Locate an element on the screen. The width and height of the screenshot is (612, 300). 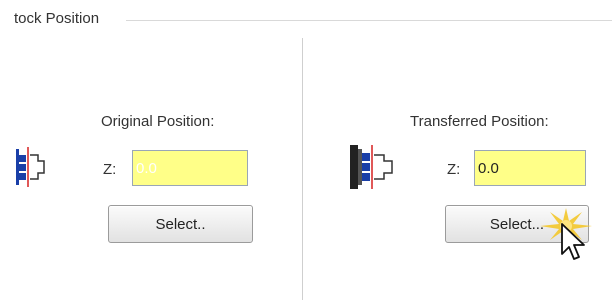
original-select-button: Select.. is located at coordinates (180, 224).